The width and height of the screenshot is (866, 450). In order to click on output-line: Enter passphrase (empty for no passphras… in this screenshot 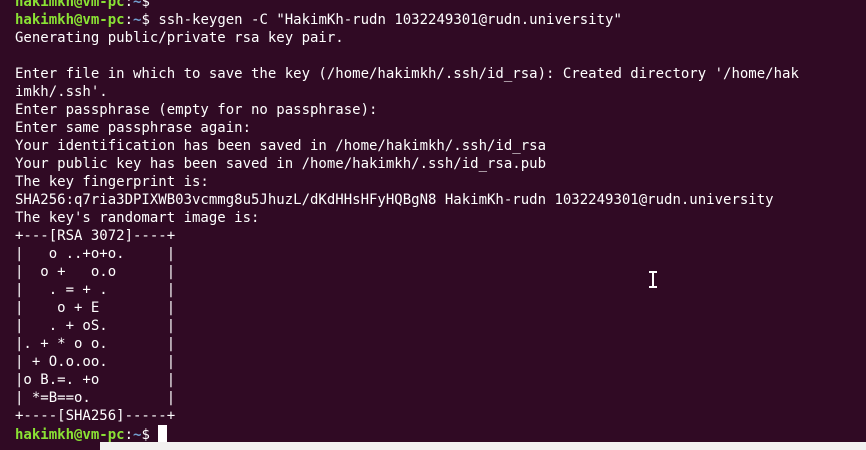, I will do `click(196, 110)`.